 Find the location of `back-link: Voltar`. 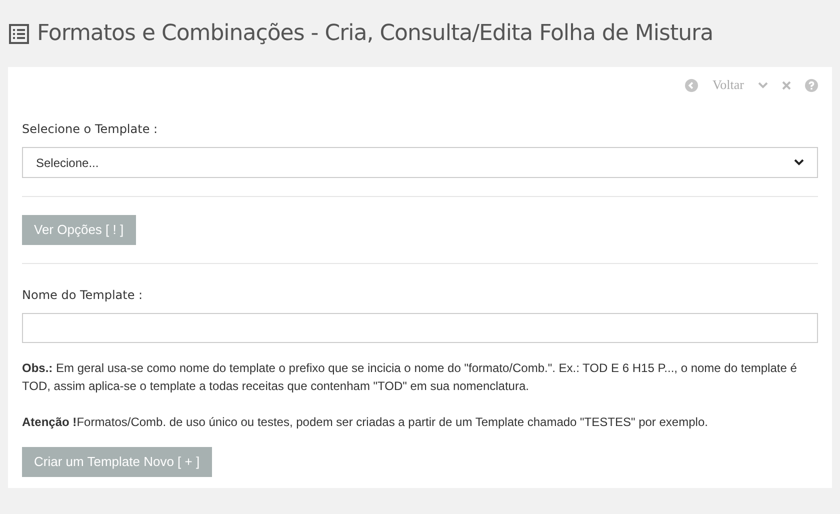

back-link: Voltar is located at coordinates (728, 85).